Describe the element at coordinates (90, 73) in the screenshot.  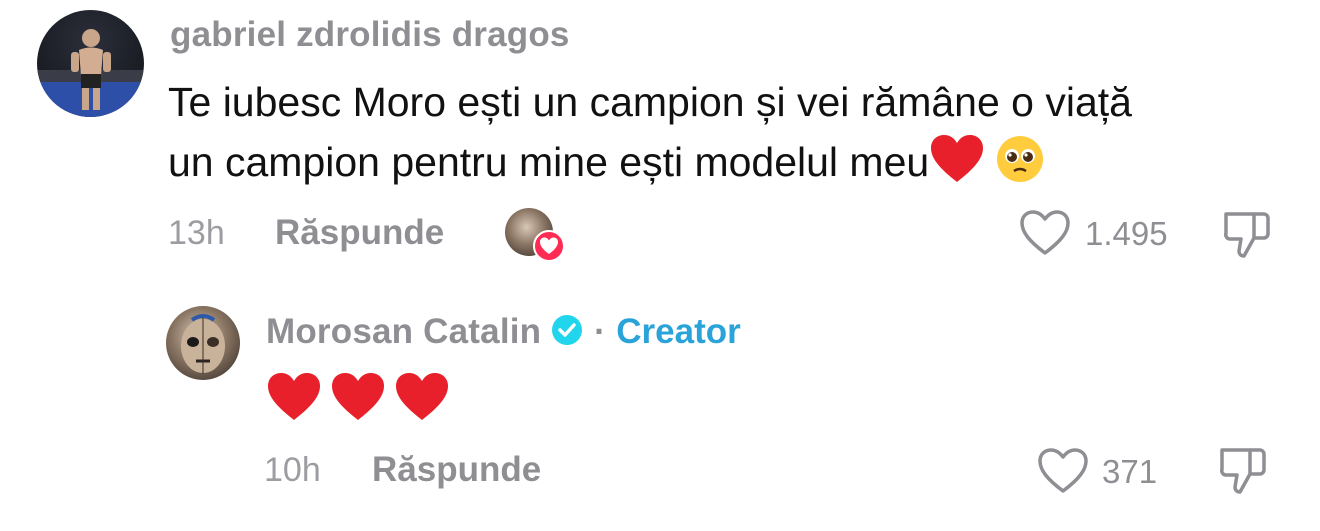
I see `person-photo-icon` at that location.